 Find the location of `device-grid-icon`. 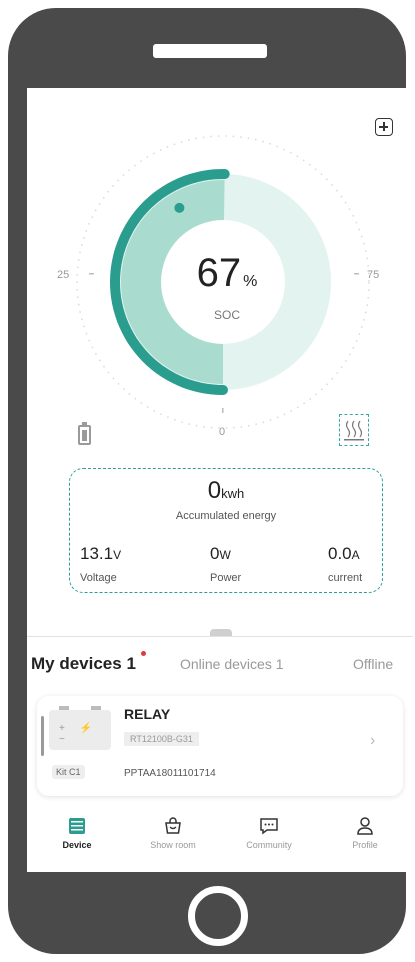

device-grid-icon is located at coordinates (77, 826).